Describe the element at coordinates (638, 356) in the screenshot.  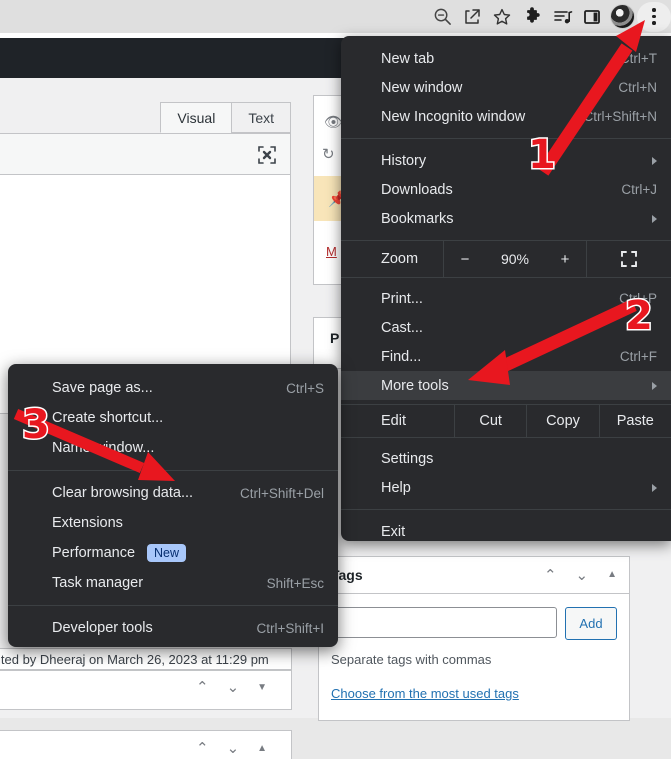
I see `menu-item-accel: Ctrl+F` at that location.